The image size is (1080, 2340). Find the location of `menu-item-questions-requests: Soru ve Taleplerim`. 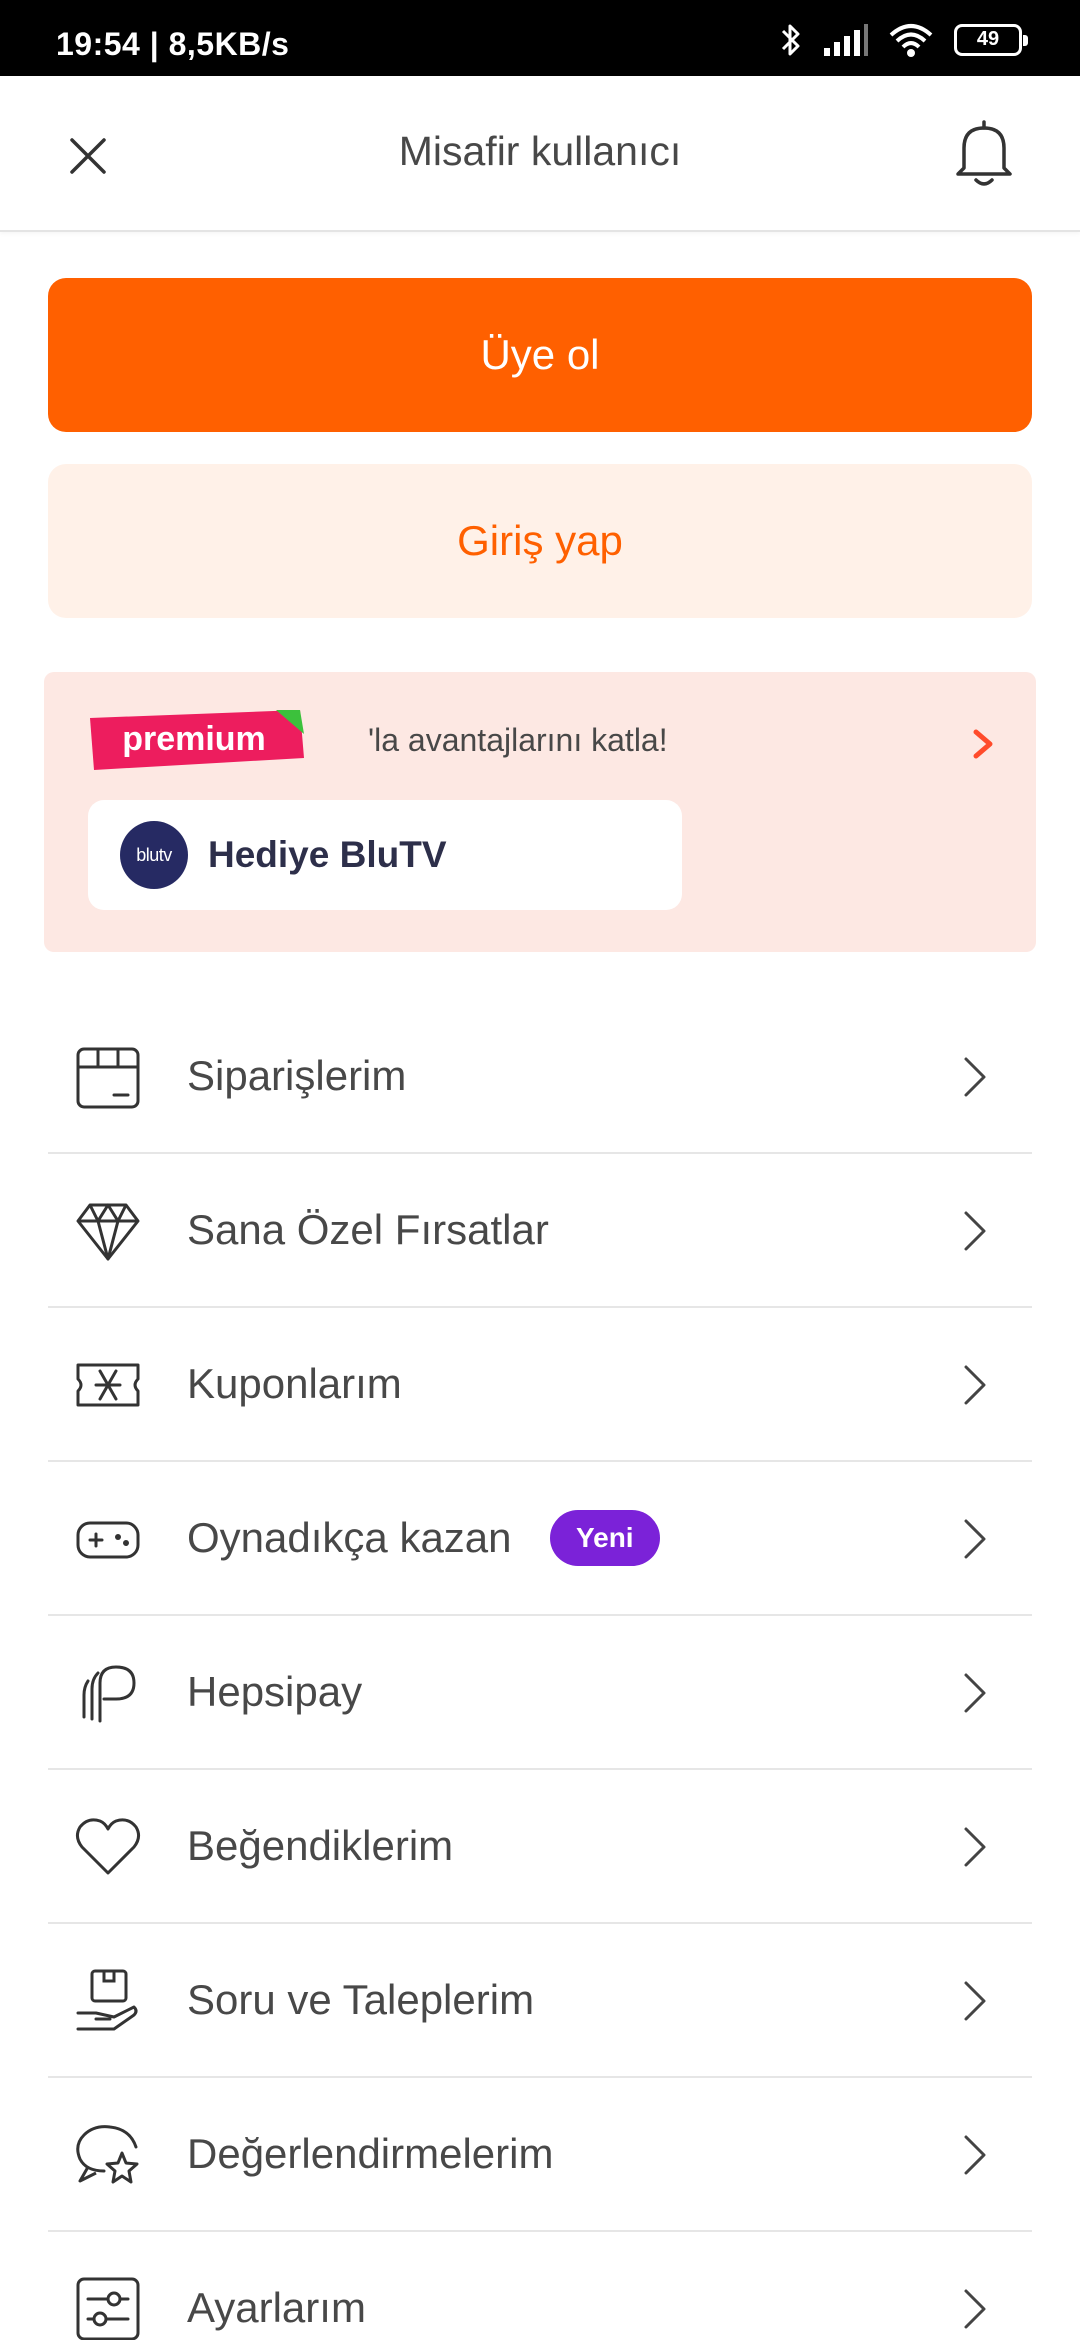

menu-item-questions-requests: Soru ve Taleplerim is located at coordinates (540, 2001).